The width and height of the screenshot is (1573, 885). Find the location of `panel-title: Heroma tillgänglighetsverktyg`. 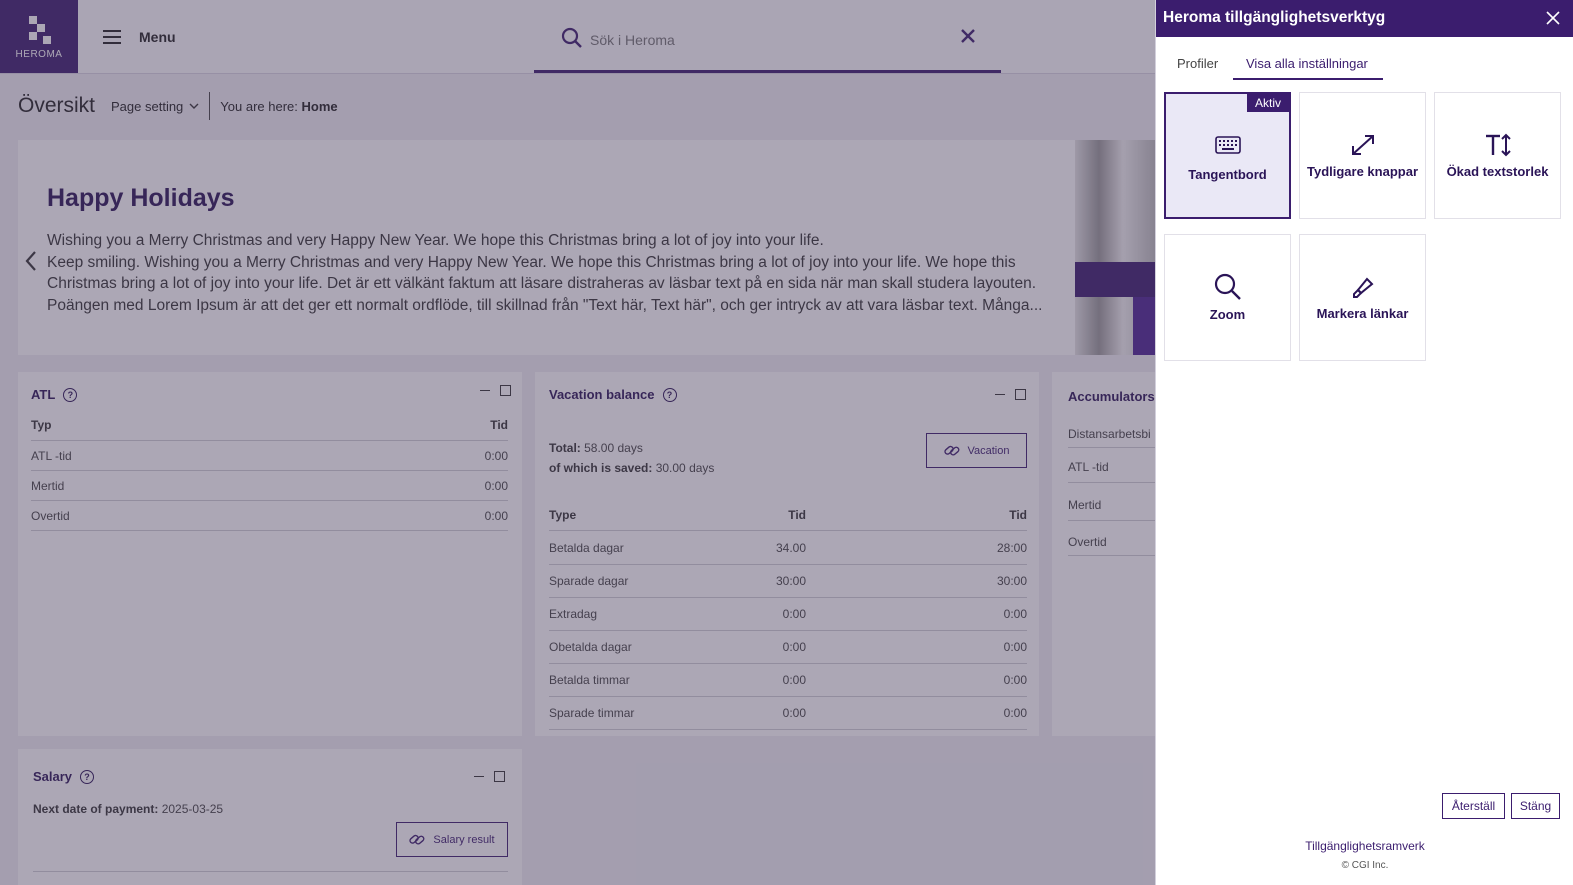

panel-title: Heroma tillgänglighetsverktyg is located at coordinates (1274, 17).